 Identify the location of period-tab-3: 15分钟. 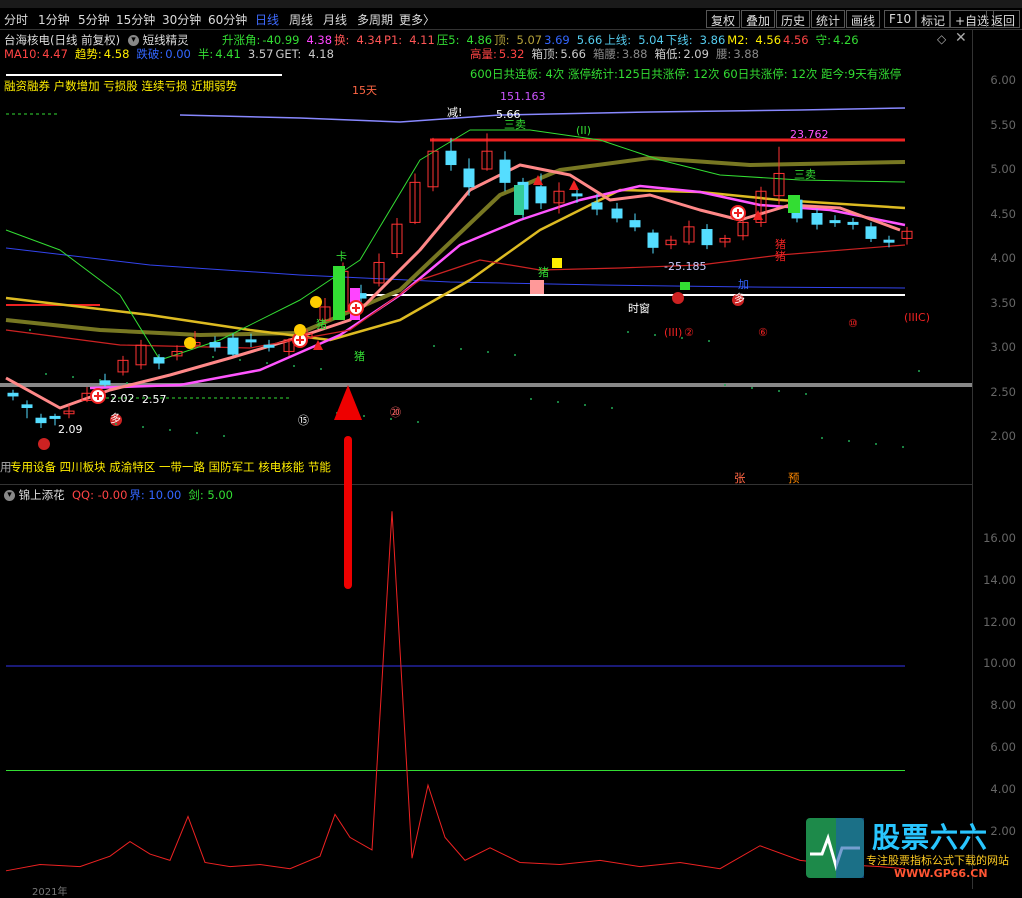
(135, 19).